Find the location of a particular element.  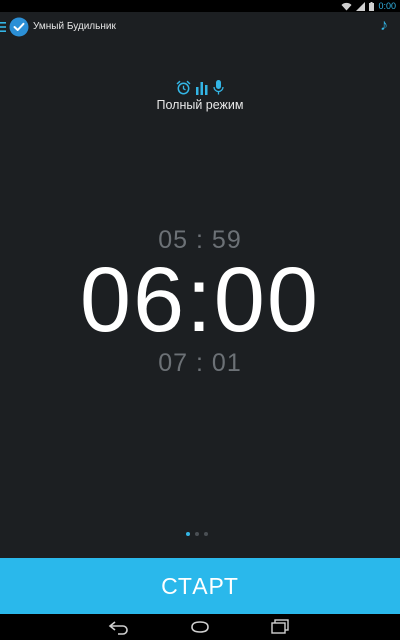

alarm-check-logo is located at coordinates (19, 27).